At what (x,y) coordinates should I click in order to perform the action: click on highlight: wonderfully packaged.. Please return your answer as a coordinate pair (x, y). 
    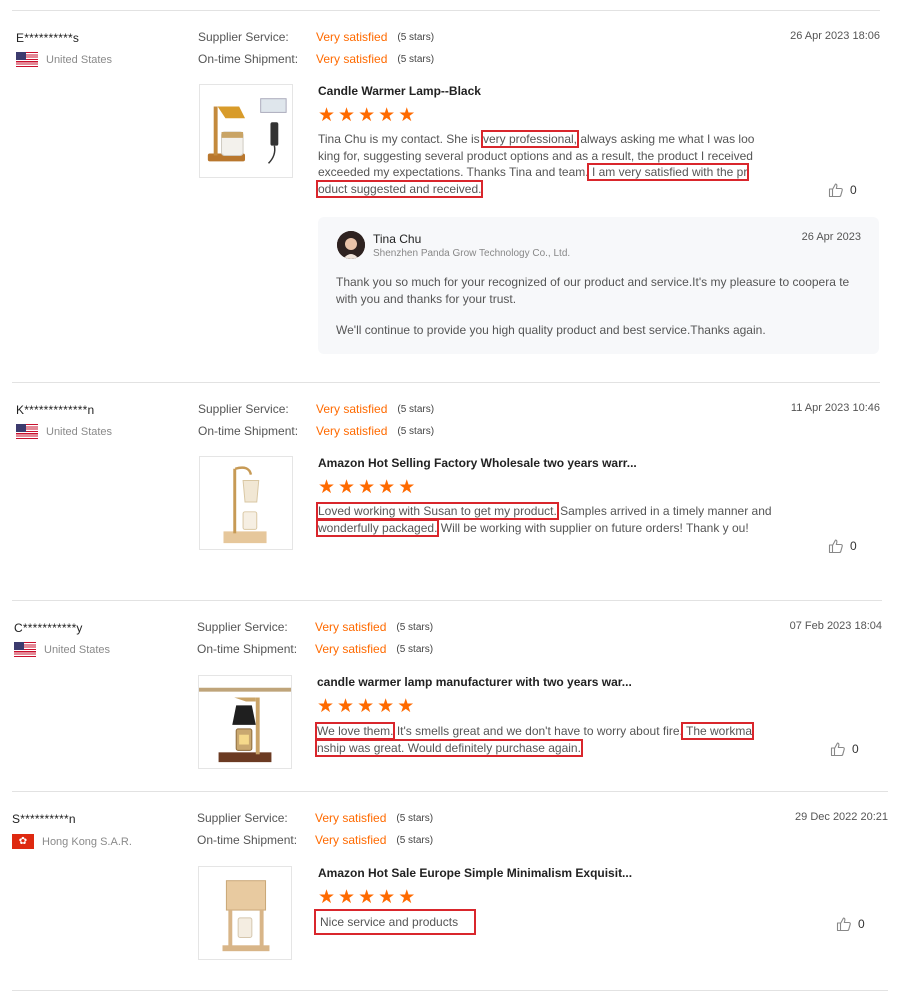
    Looking at the image, I should click on (377, 527).